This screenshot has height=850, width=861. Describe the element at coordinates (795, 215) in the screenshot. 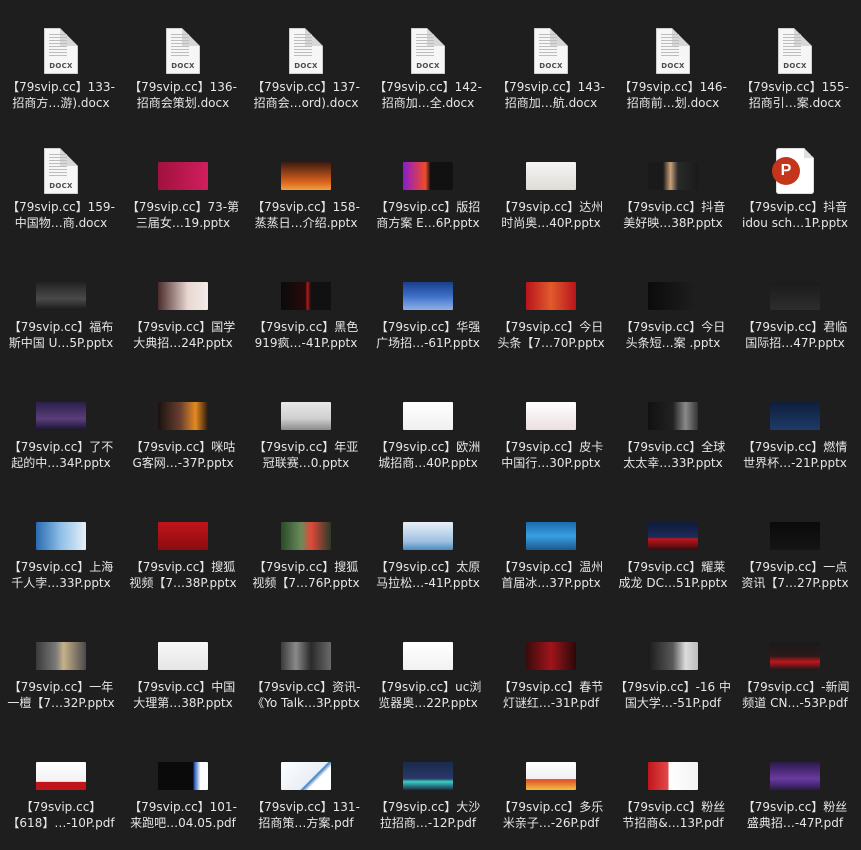

I see `file-name: 【79svip.cc】抖音 idou sch…1P.pptx` at that location.